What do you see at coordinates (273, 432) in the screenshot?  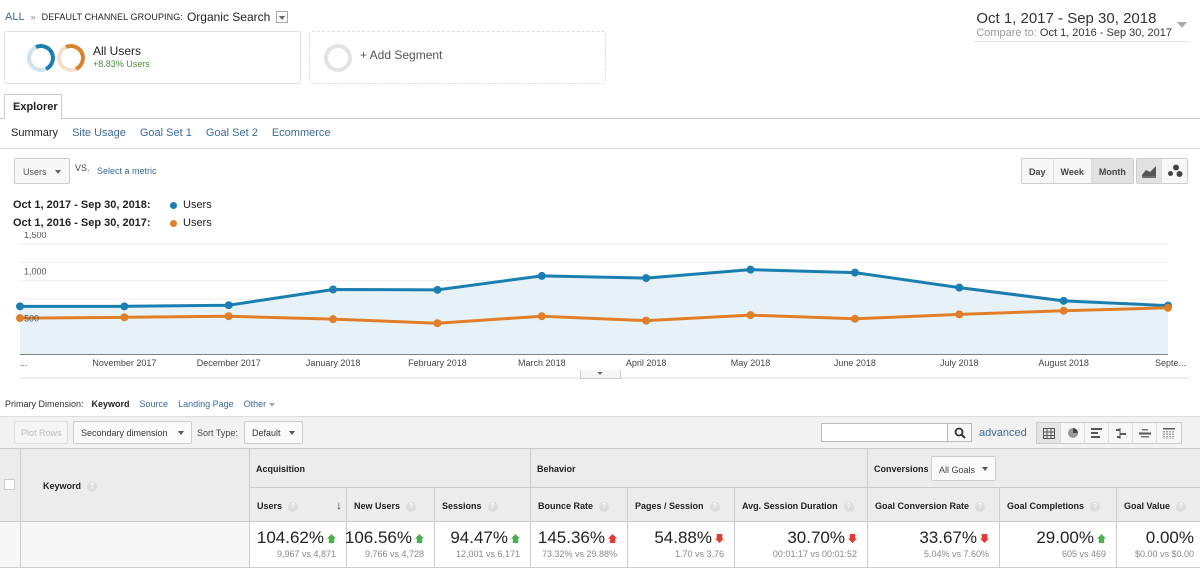 I see `sort-type-select: Default` at bounding box center [273, 432].